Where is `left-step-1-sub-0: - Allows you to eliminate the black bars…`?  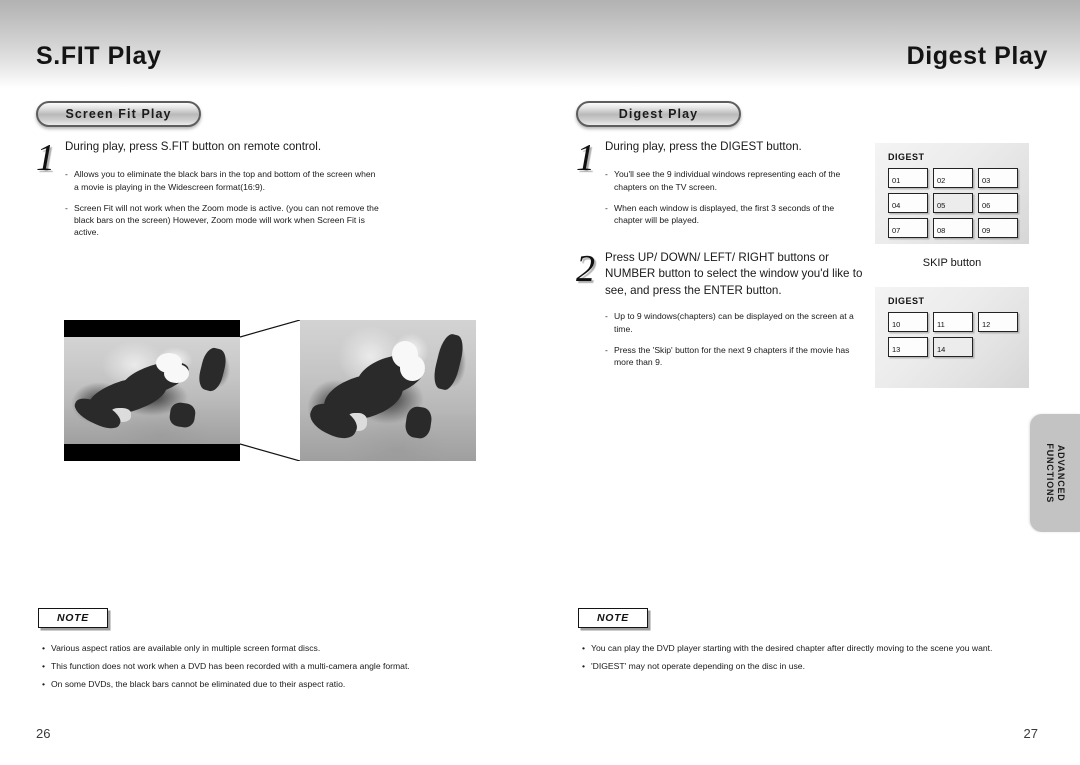
left-step-1-sub-0: - Allows you to eliminate the black bars… is located at coordinates (220, 180).